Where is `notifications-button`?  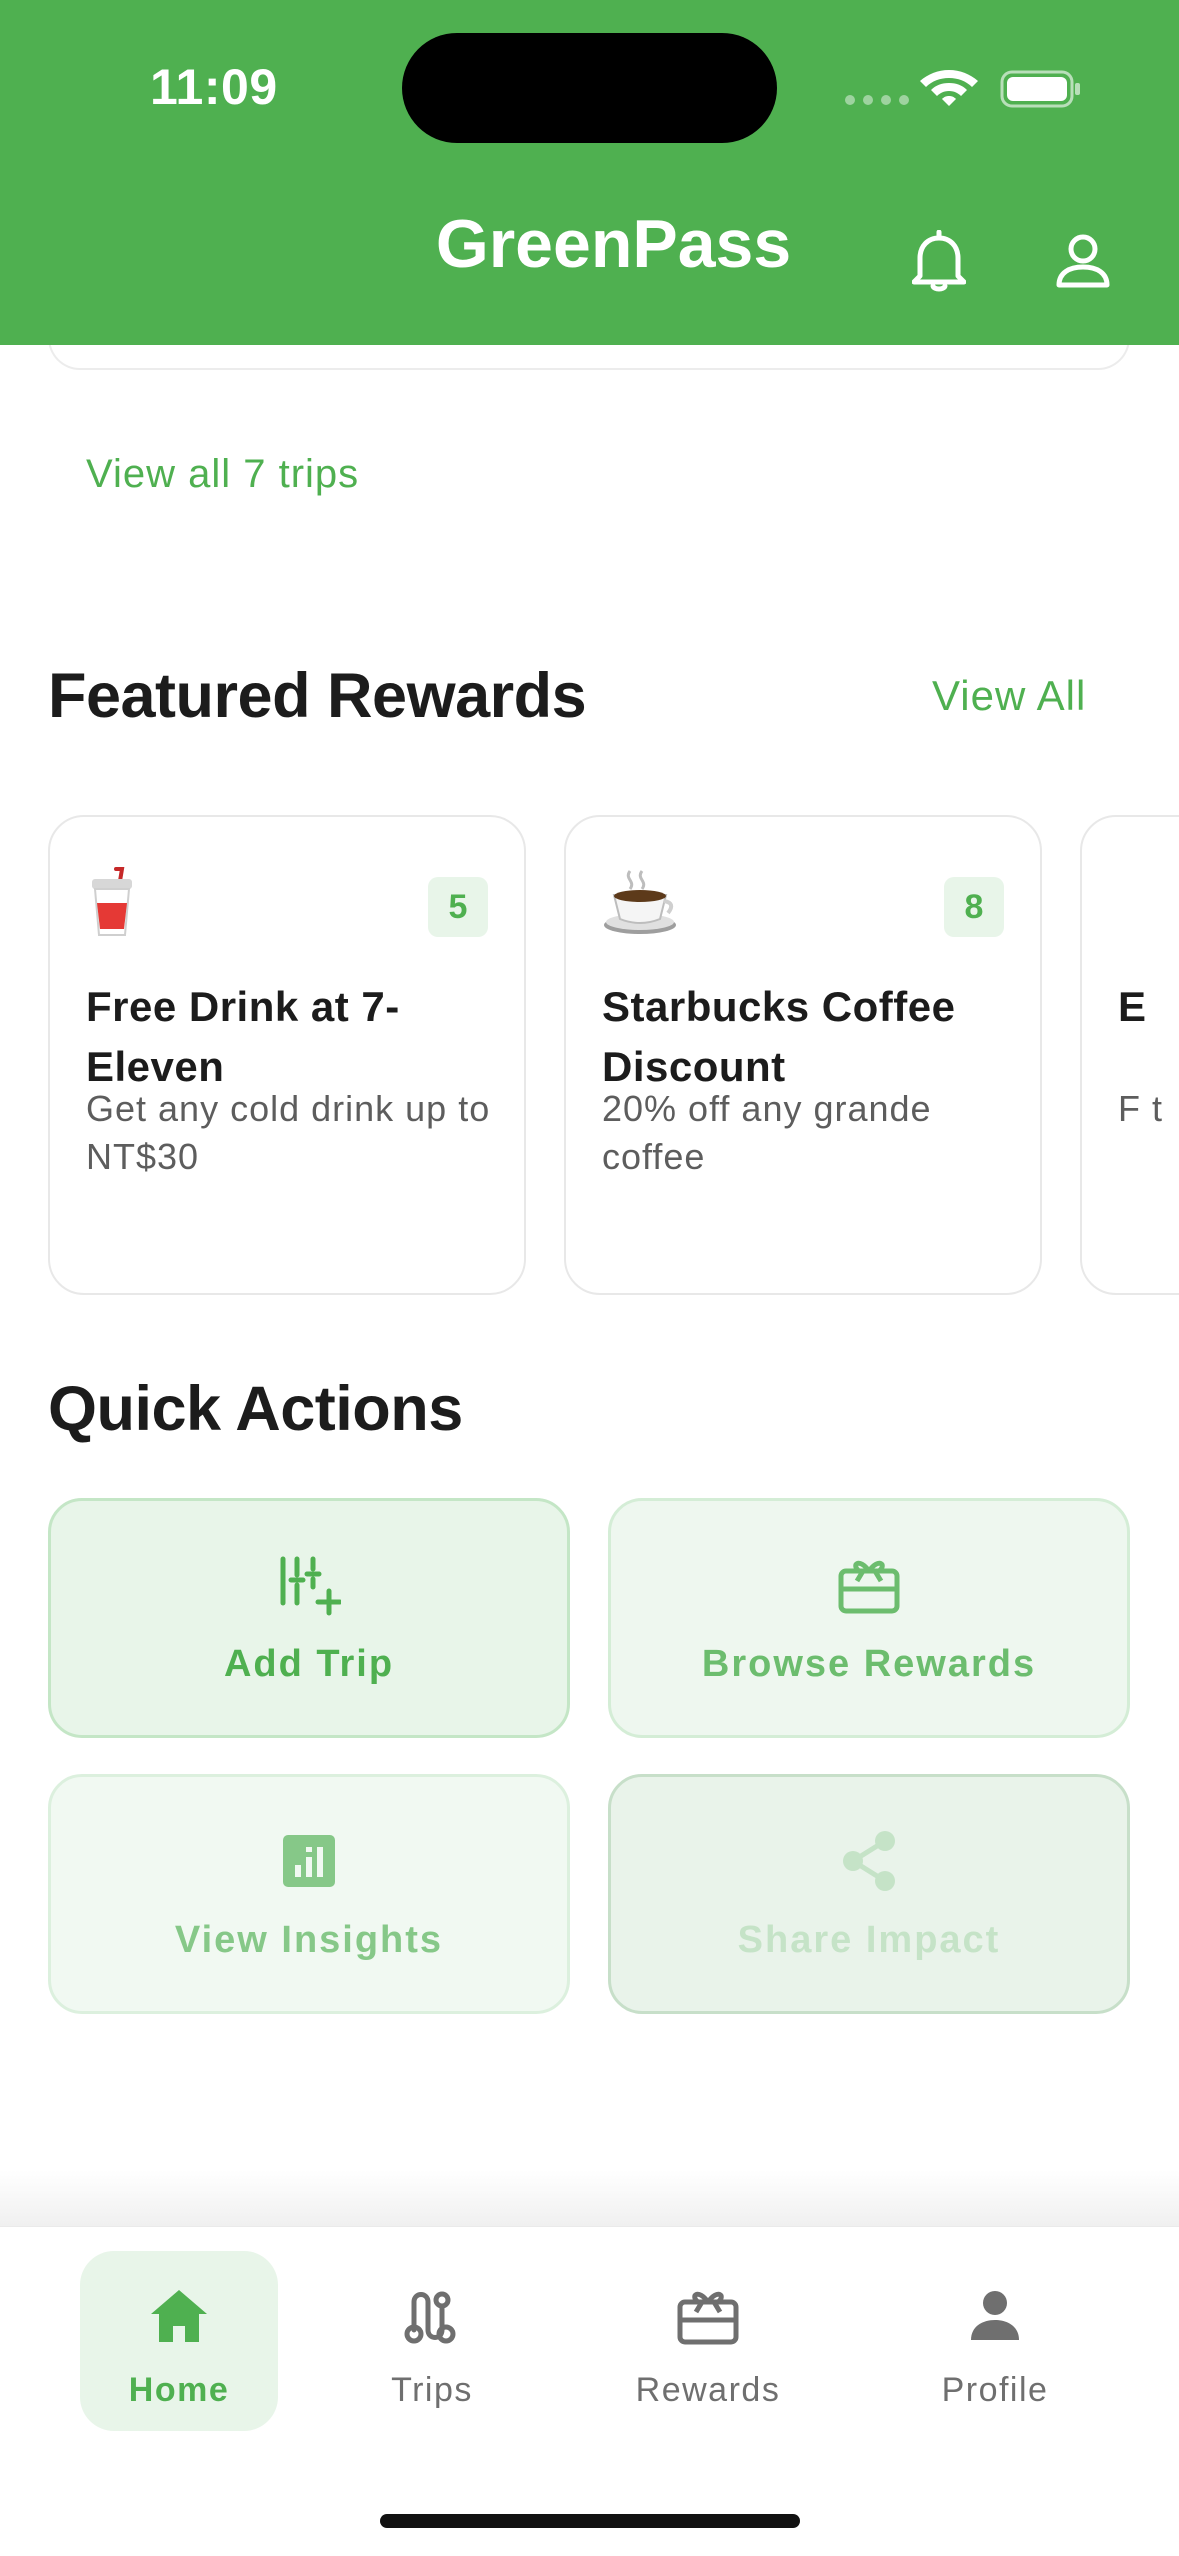 notifications-button is located at coordinates (939, 261).